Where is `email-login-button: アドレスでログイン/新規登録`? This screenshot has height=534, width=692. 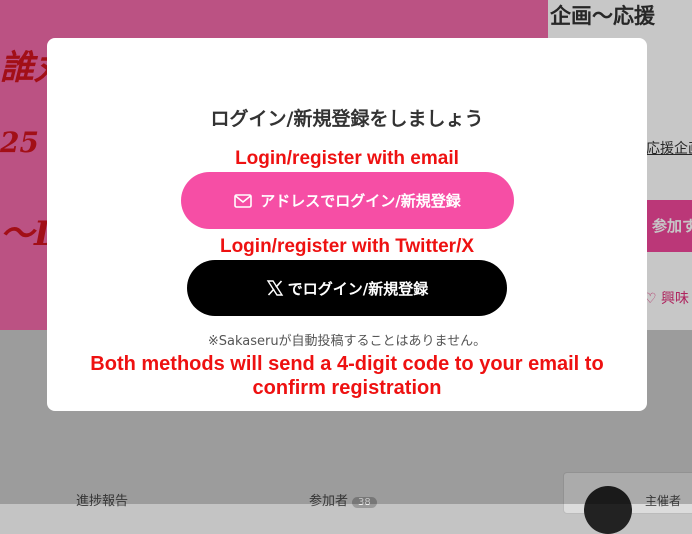 email-login-button: アドレスでログイン/新規登録 is located at coordinates (347, 200).